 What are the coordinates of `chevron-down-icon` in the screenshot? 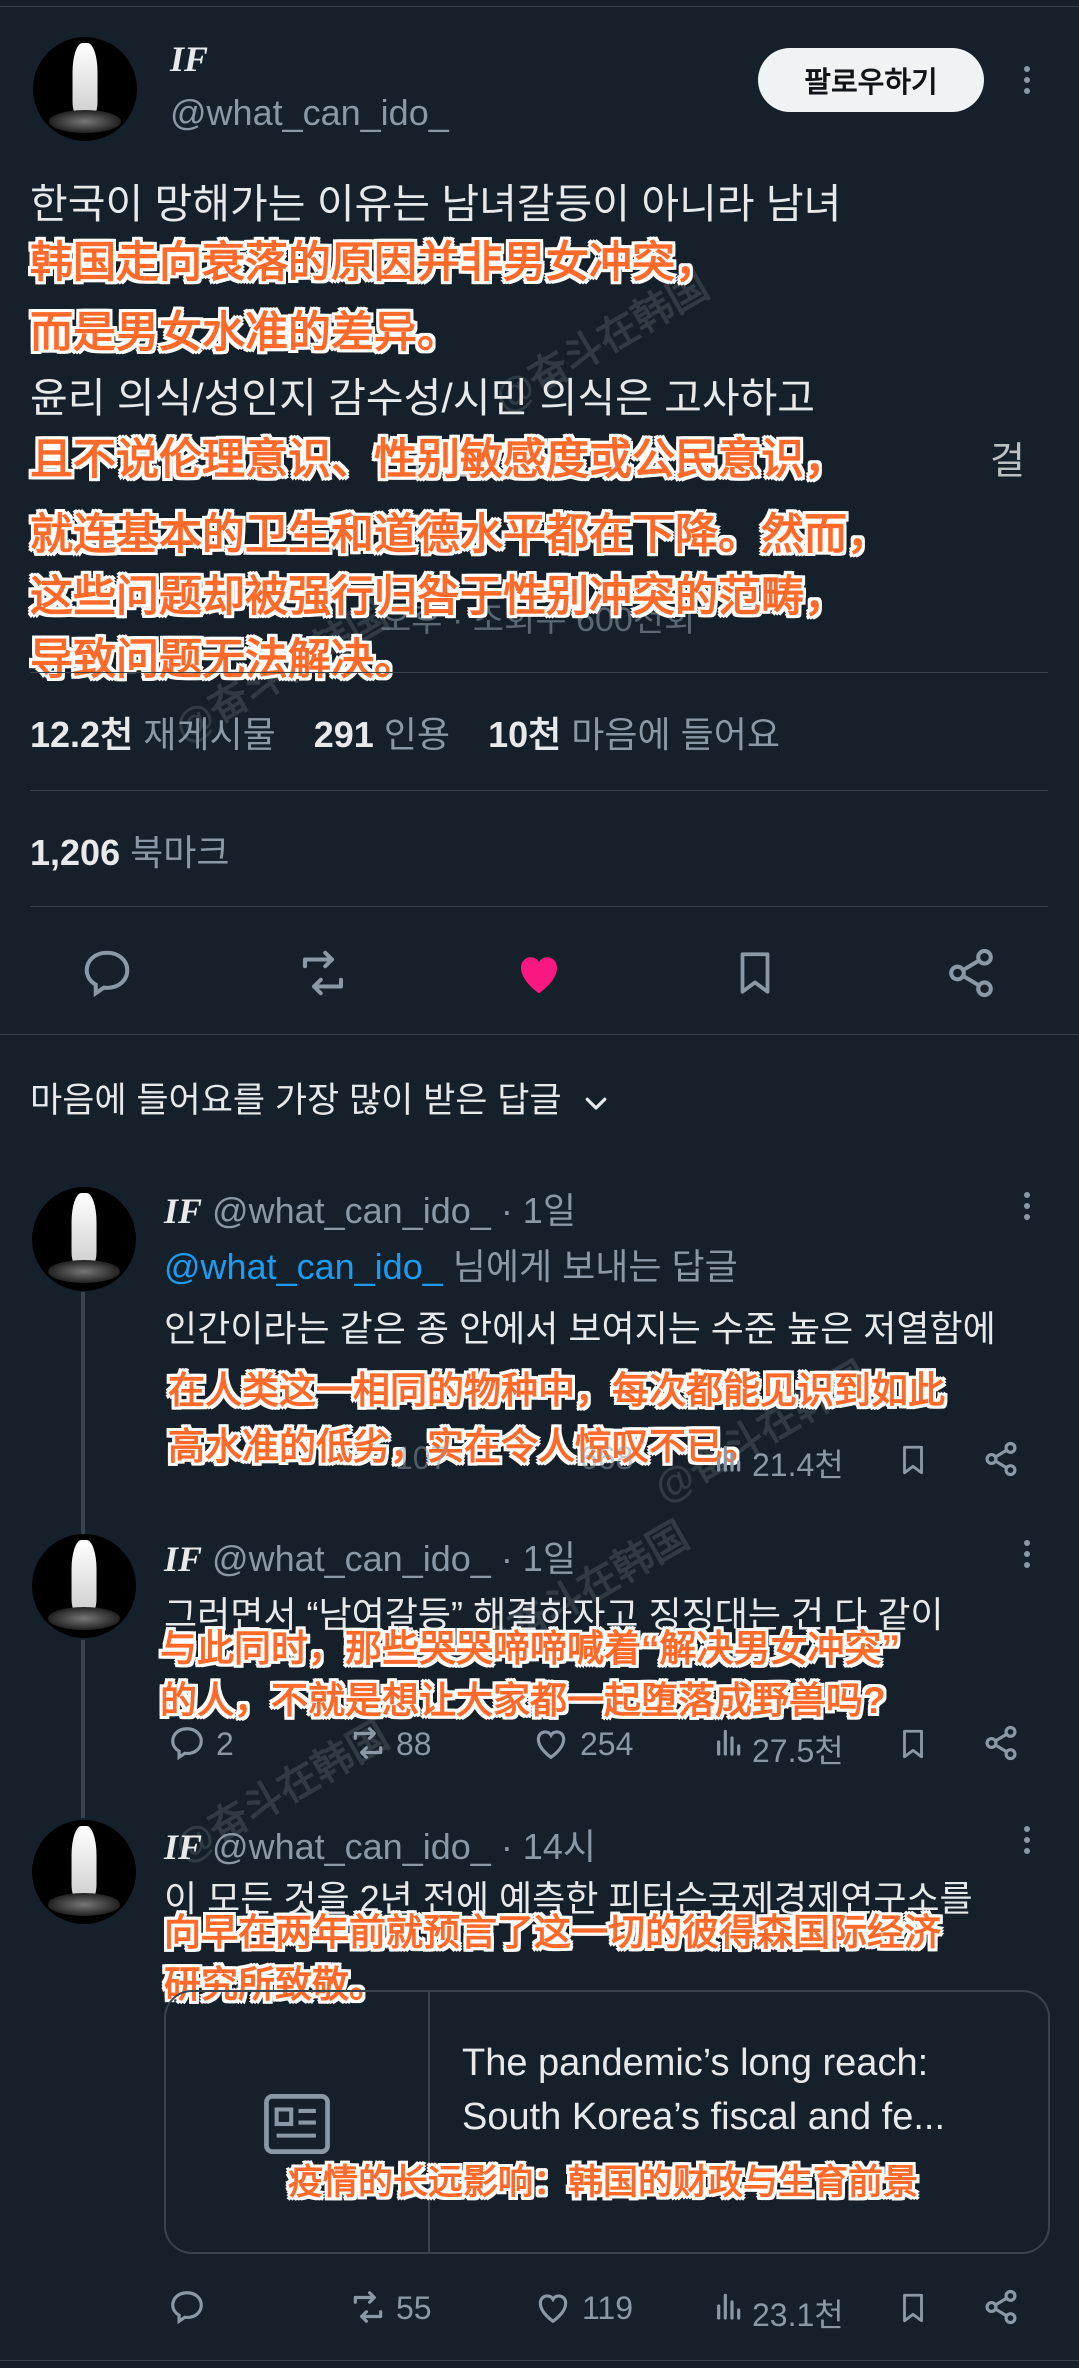 It's located at (596, 1103).